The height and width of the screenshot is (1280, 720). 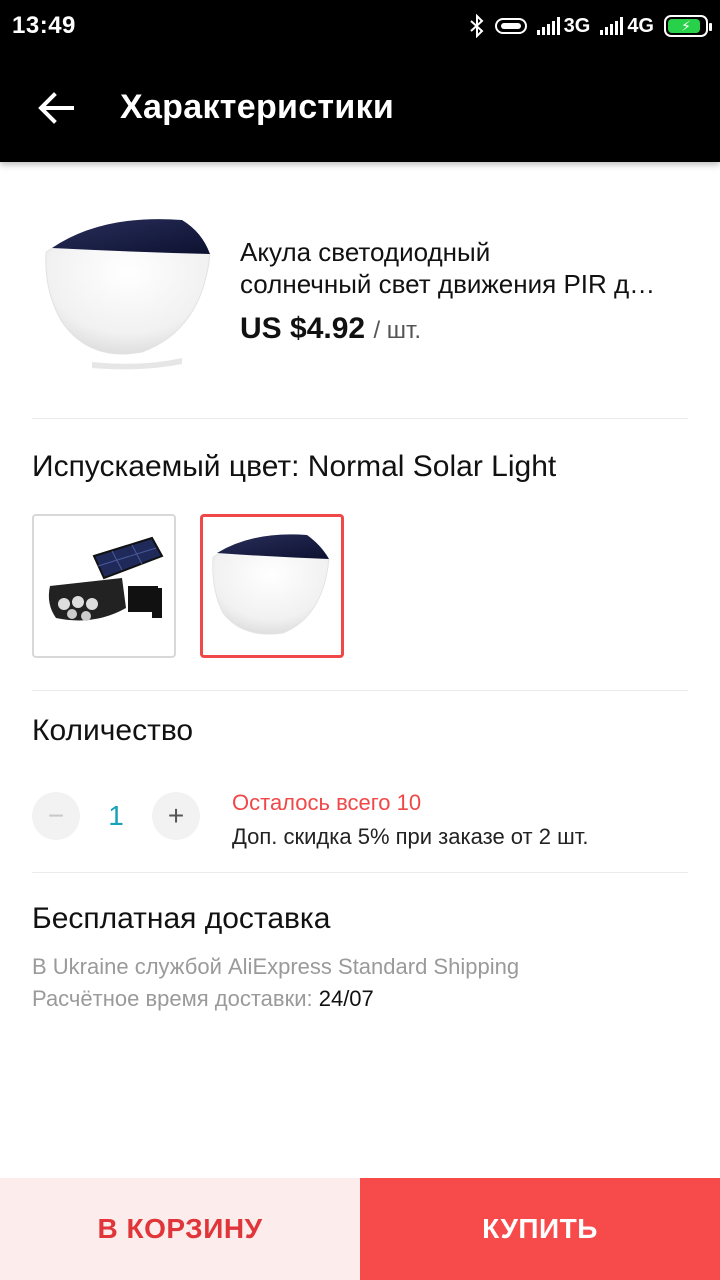 I want to click on status-icons: 3G 4G ⚡, so click(x=590, y=26).